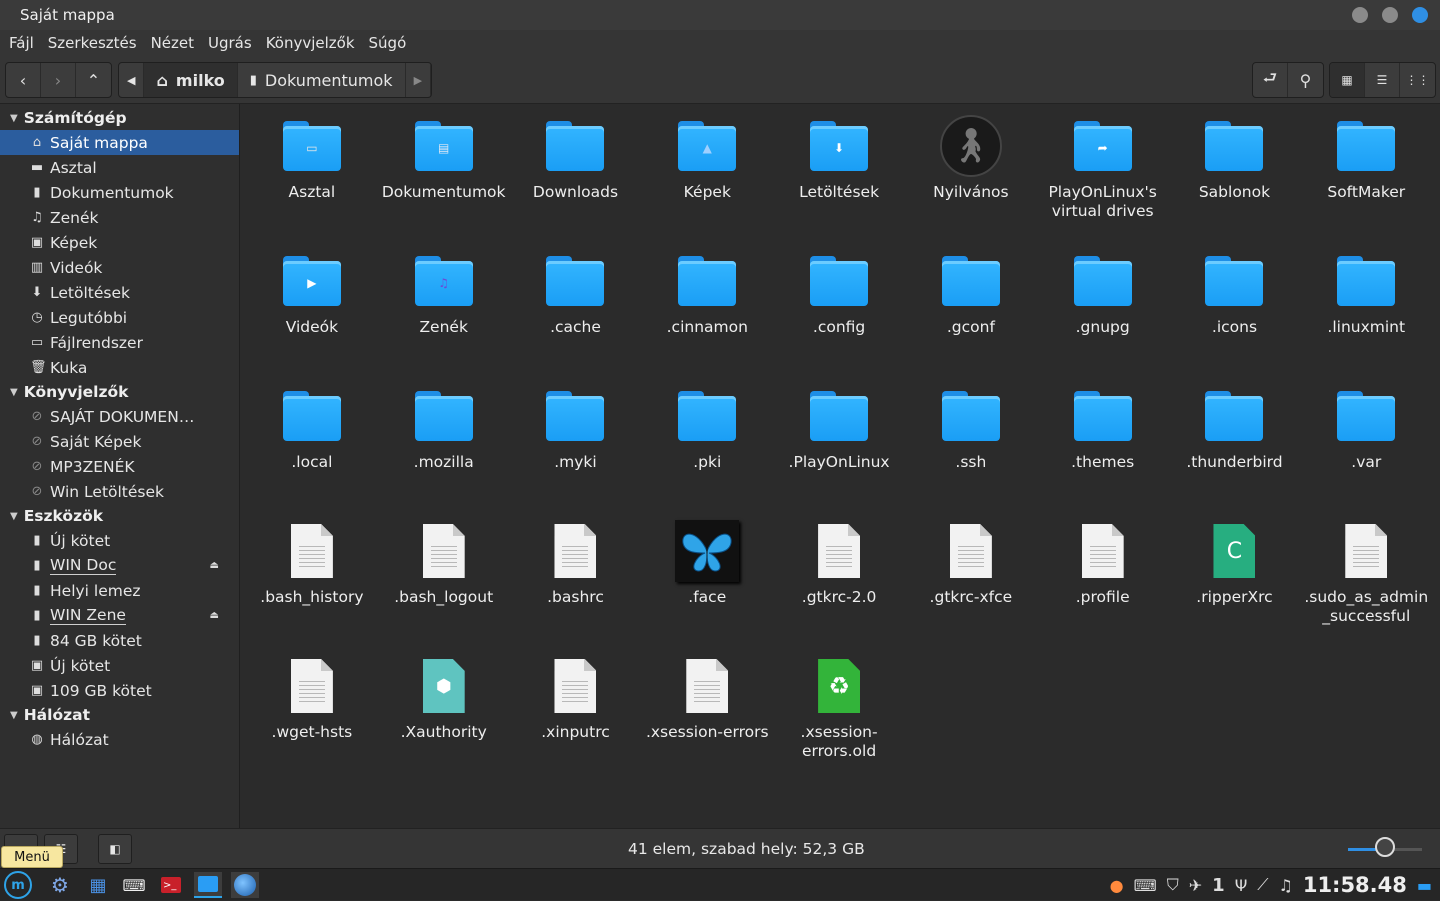 The height and width of the screenshot is (901, 1440). Describe the element at coordinates (119, 217) in the screenshot. I see `sidebar-item-music: ♫ Zenék` at that location.